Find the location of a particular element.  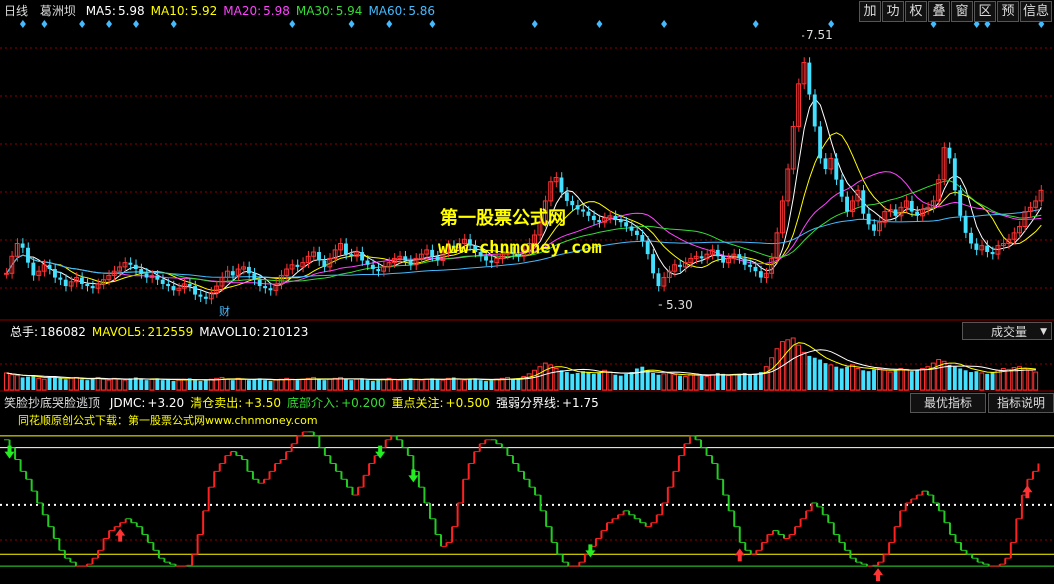

toolbar-button: 叠 is located at coordinates (938, 11).